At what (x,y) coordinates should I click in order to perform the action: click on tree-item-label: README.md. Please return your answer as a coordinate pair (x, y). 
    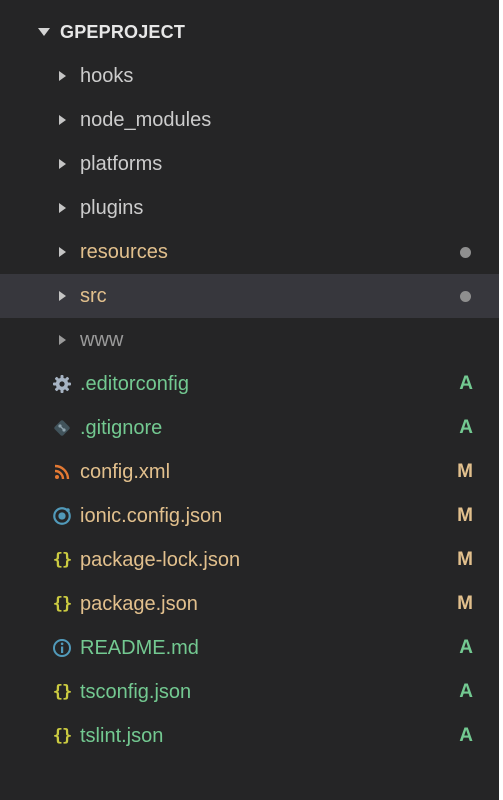
    Looking at the image, I should click on (139, 648).